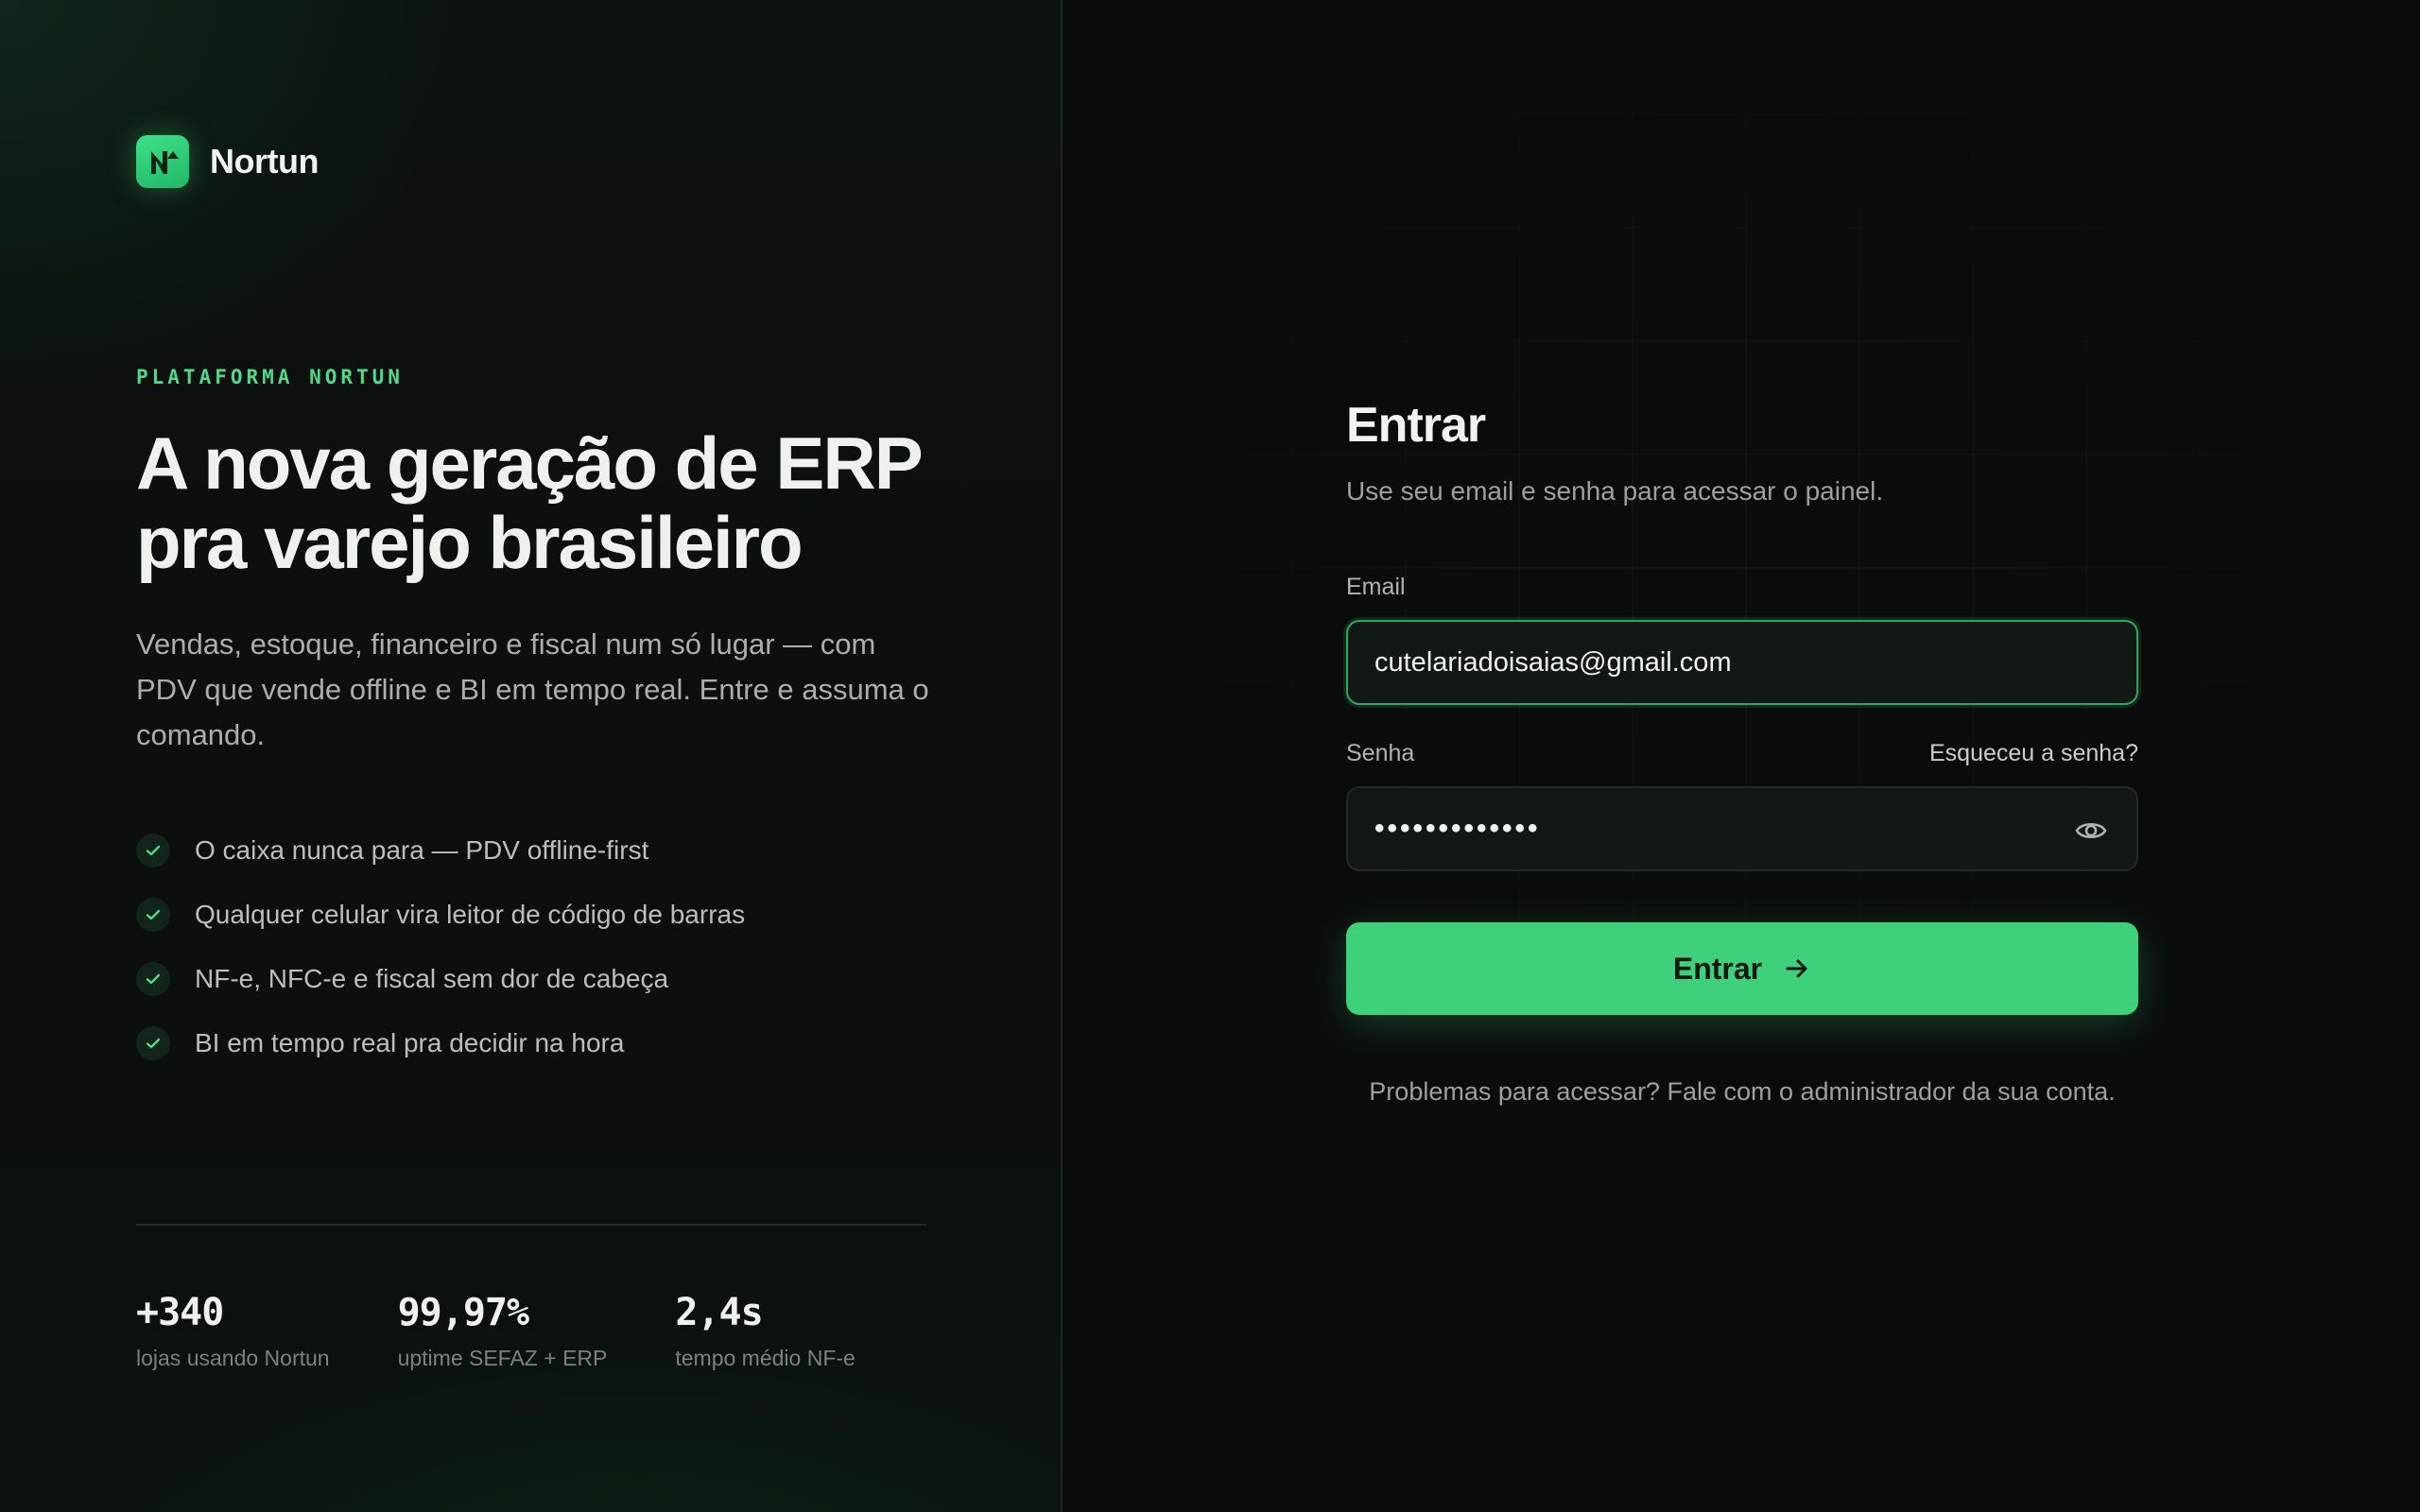  Describe the element at coordinates (264, 161) in the screenshot. I see `brand-name: Nortun` at that location.